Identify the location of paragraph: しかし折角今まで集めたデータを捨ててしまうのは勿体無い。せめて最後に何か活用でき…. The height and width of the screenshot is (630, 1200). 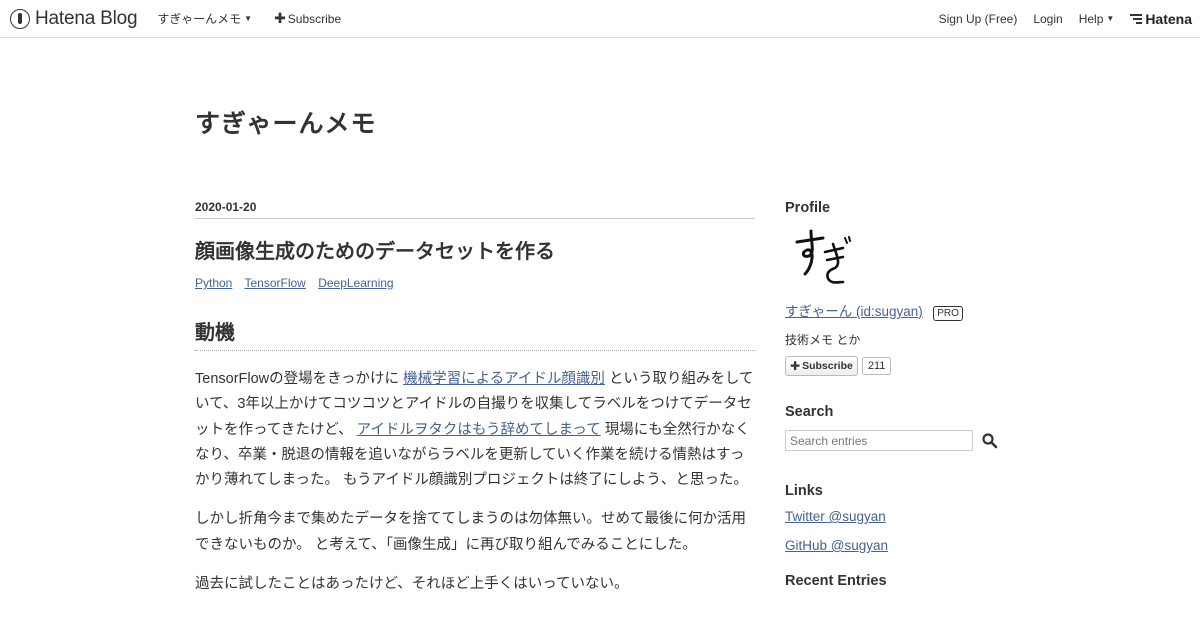
(470, 532).